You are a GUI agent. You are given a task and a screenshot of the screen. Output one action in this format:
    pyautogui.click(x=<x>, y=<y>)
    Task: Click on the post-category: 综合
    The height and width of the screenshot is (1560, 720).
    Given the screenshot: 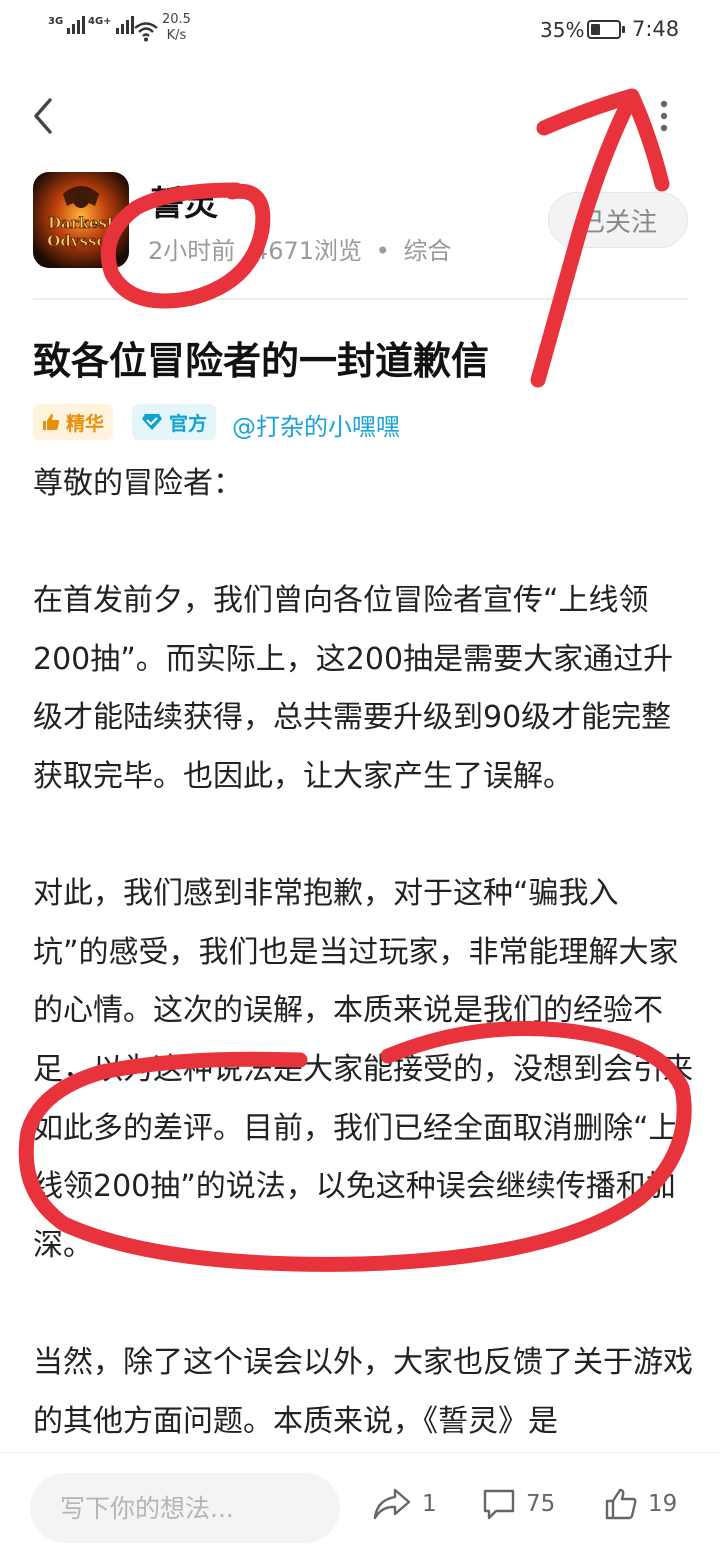 What is the action you would take?
    pyautogui.click(x=427, y=251)
    